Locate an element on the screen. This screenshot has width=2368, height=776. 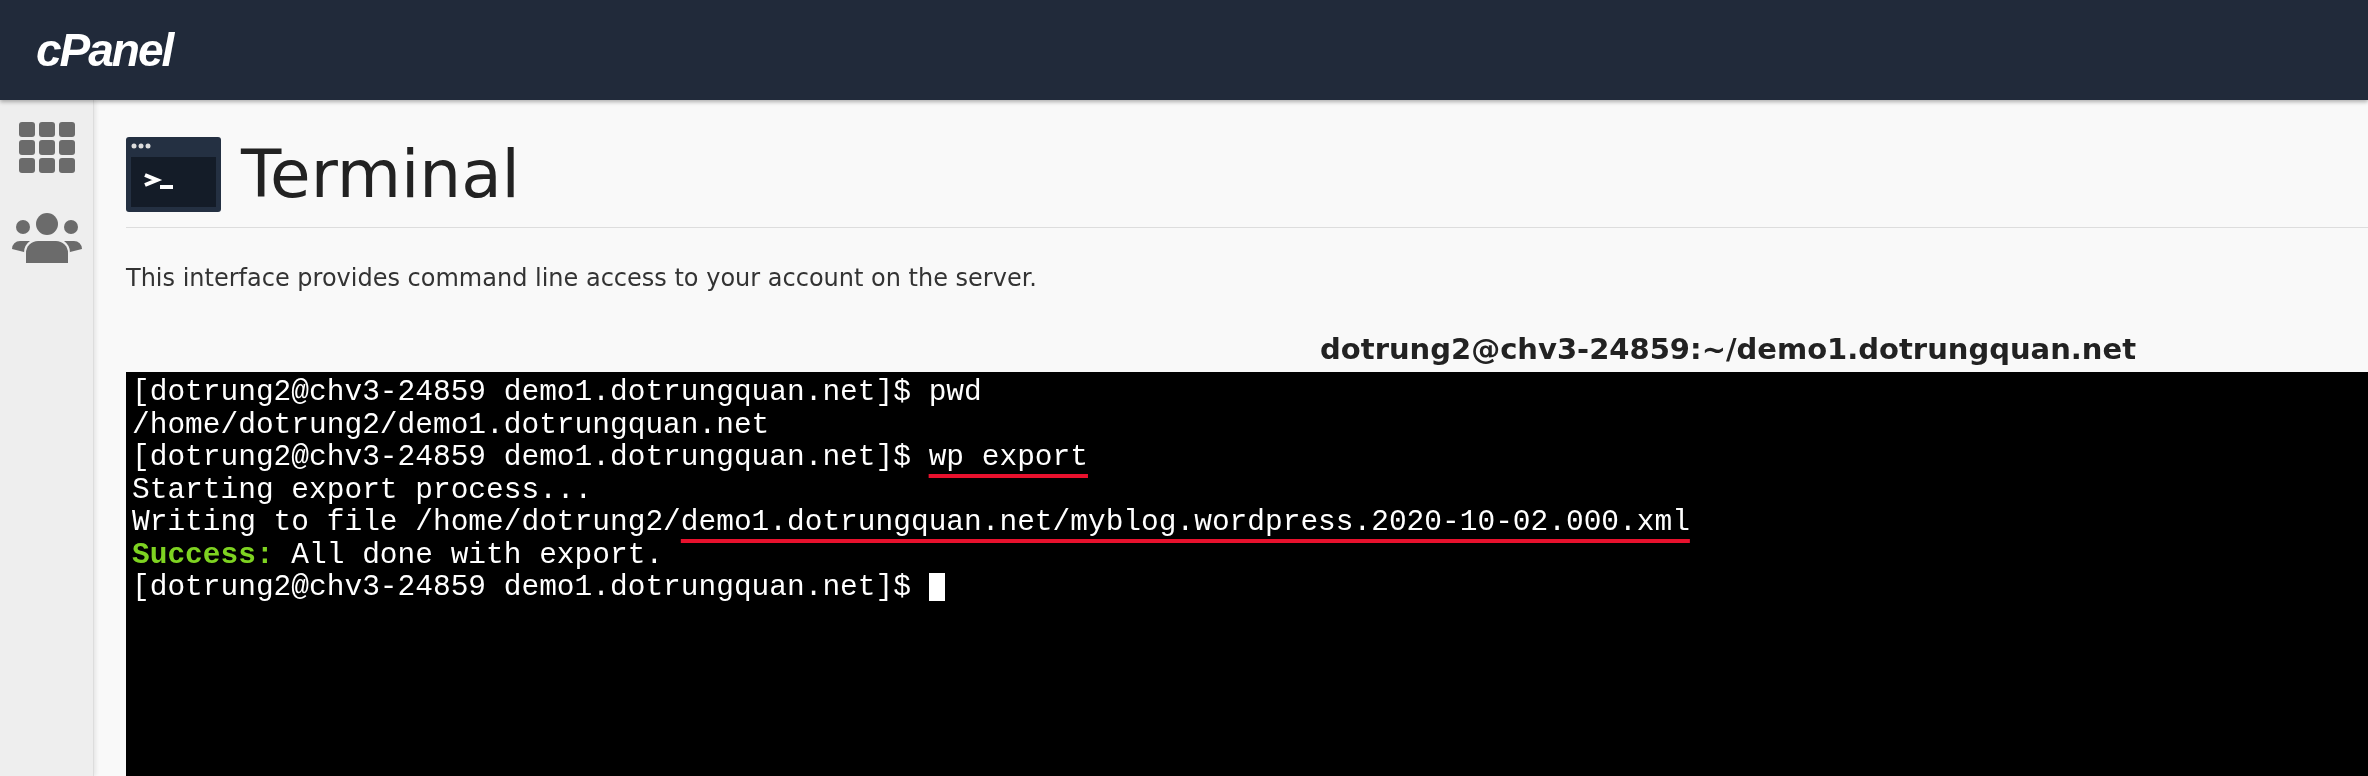
logo: cPanel is located at coordinates (104, 50).